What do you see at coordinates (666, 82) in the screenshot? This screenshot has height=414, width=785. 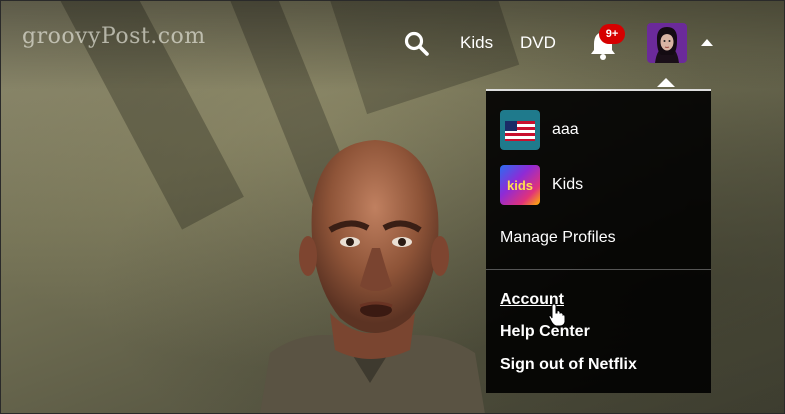 I see `menu-pointer` at bounding box center [666, 82].